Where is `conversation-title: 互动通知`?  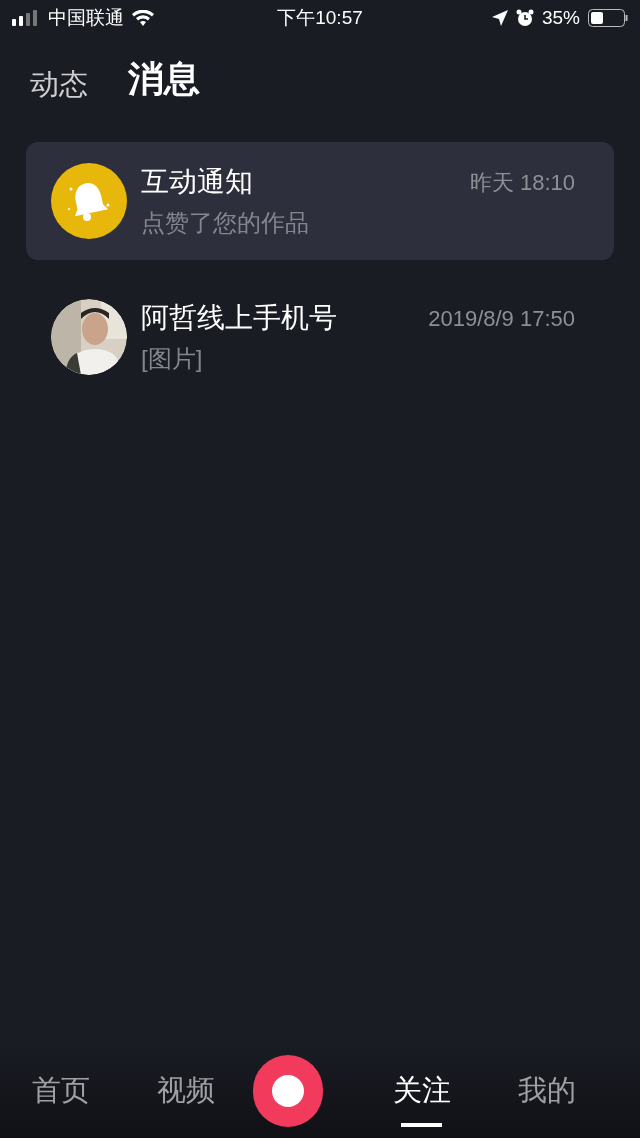 conversation-title: 互动通知 is located at coordinates (197, 182).